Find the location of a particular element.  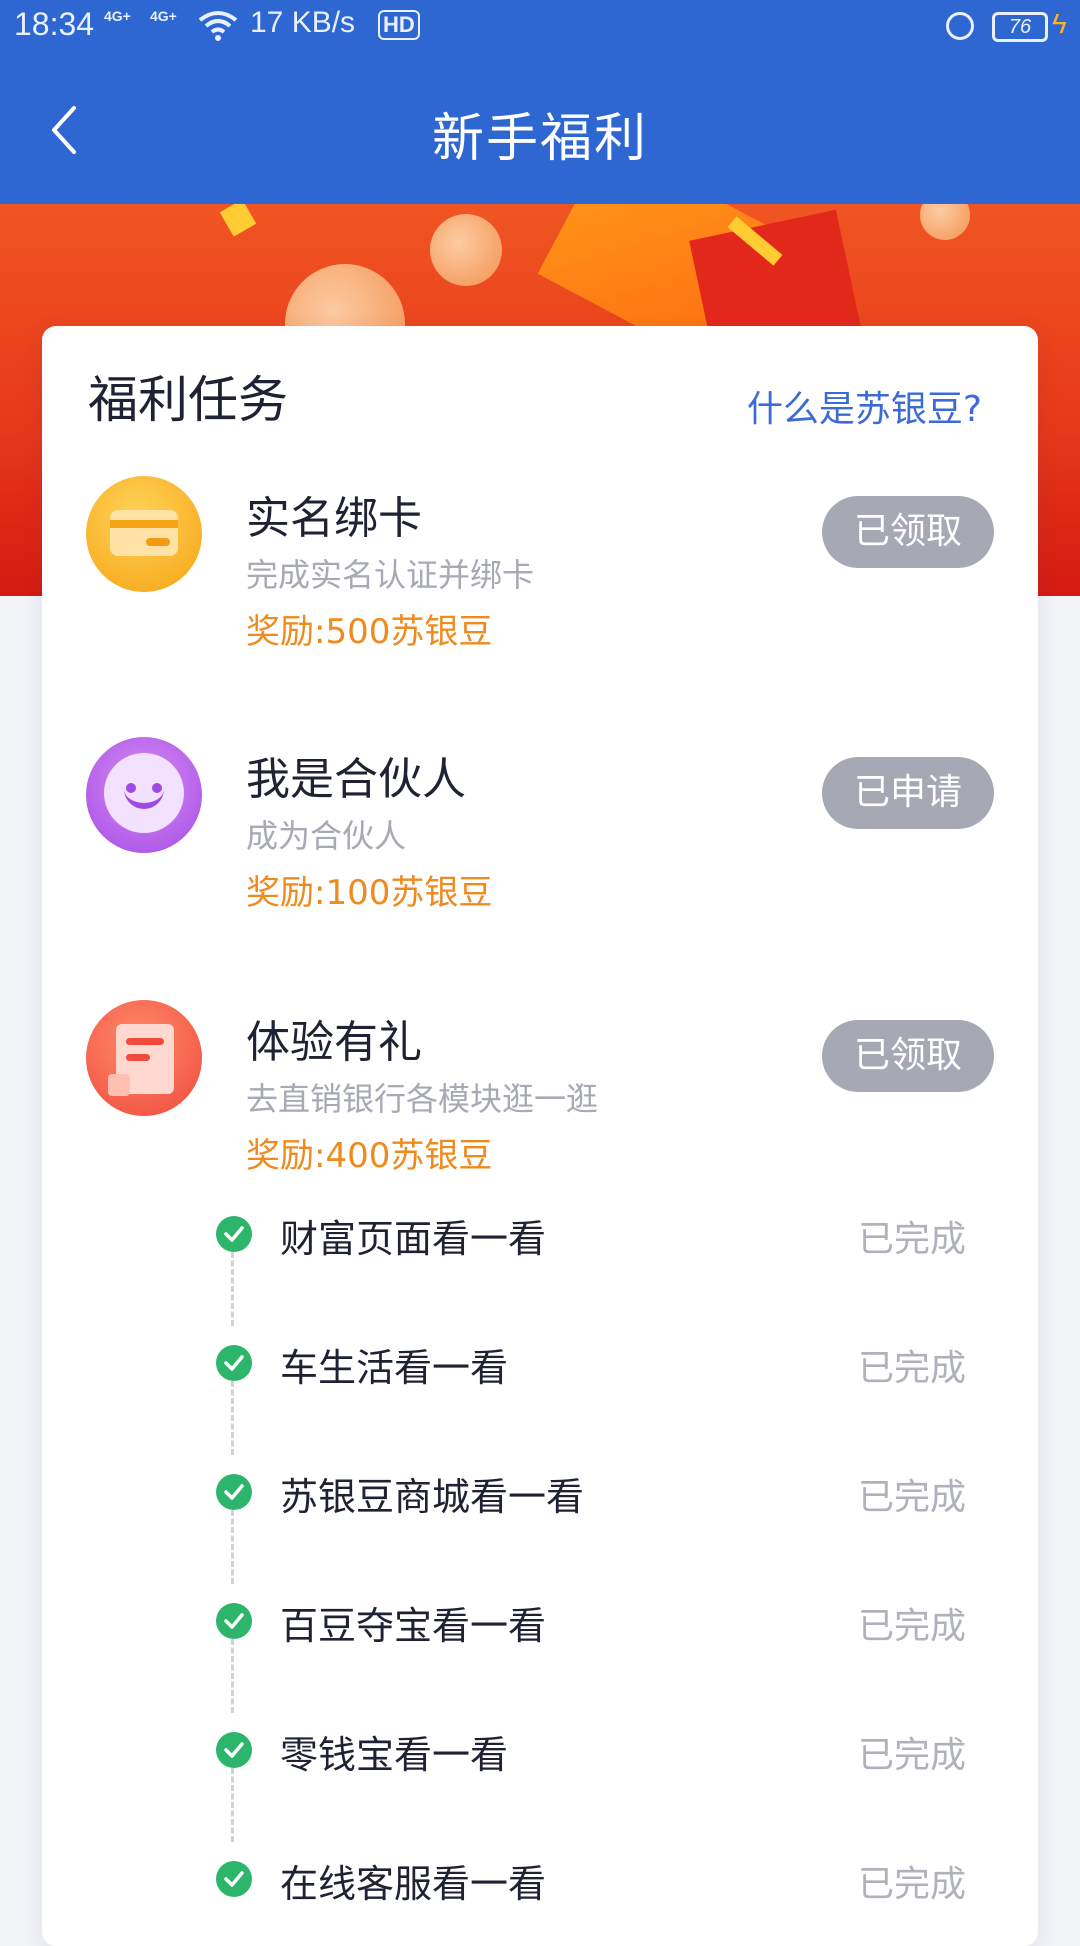

hd-icon: HD is located at coordinates (399, 25).